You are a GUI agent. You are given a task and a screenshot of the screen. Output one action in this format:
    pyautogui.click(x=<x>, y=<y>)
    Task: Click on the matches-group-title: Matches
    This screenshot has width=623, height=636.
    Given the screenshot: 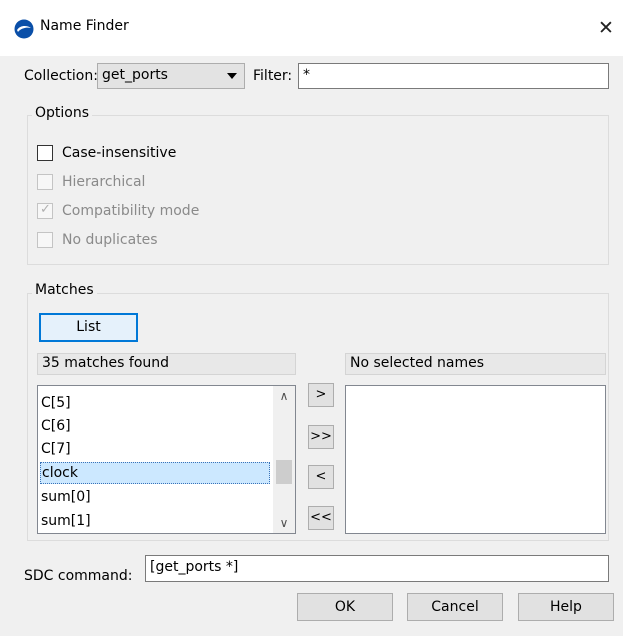 What is the action you would take?
    pyautogui.click(x=64, y=290)
    